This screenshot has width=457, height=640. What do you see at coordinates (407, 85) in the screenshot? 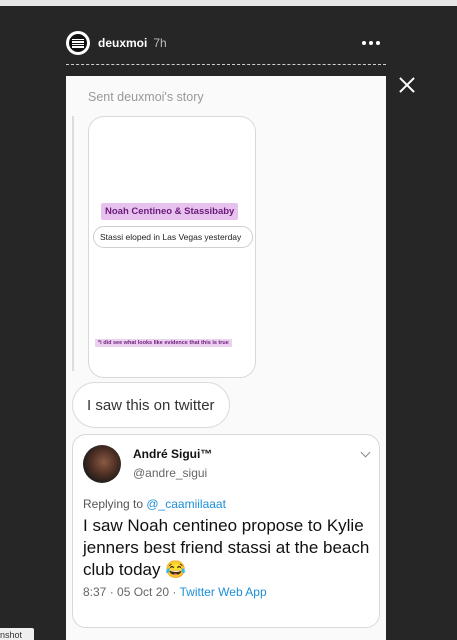
I see `close-icon` at bounding box center [407, 85].